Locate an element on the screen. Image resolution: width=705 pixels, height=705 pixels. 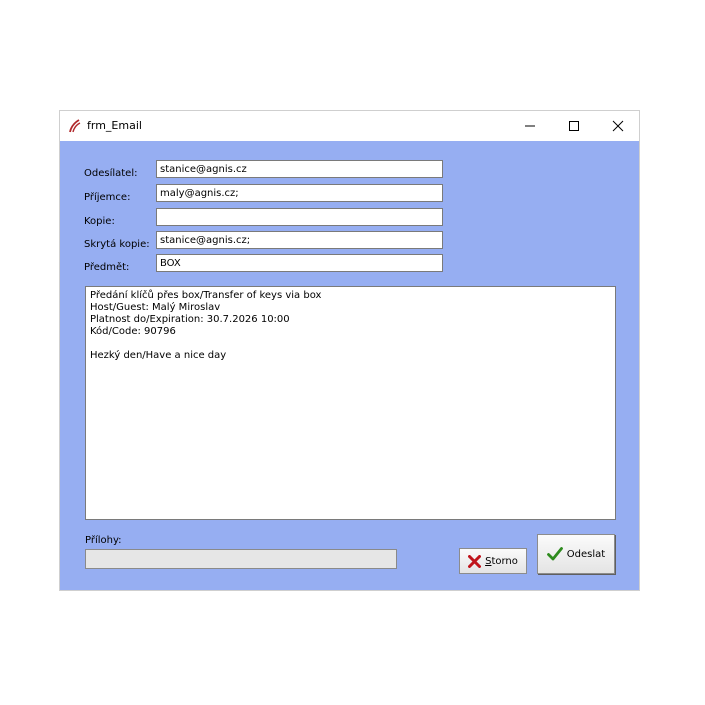
message-line: Kód/Code: 90796 is located at coordinates (133, 331).